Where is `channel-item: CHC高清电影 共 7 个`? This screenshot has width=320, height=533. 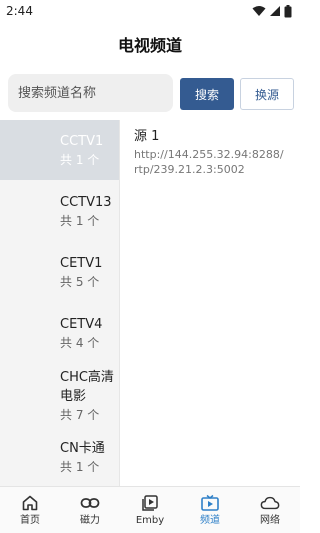
channel-item: CHC高清电影 共 7 个 is located at coordinates (59, 396).